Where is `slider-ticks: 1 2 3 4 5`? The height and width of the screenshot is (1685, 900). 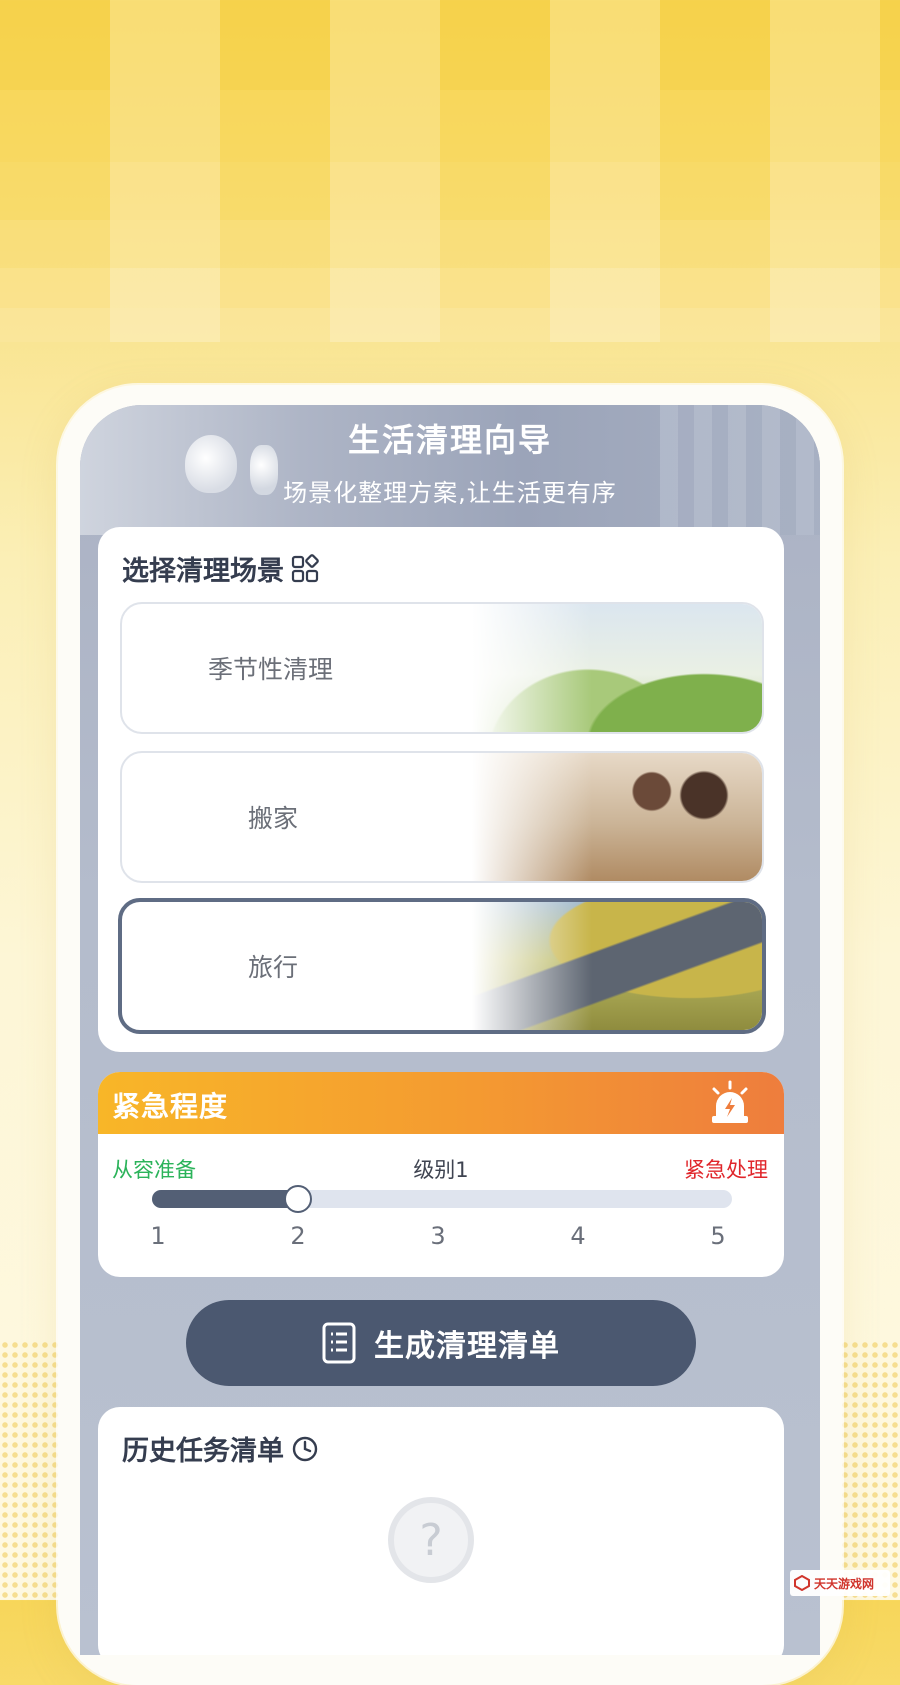 slider-ticks: 1 2 3 4 5 is located at coordinates (441, 1237).